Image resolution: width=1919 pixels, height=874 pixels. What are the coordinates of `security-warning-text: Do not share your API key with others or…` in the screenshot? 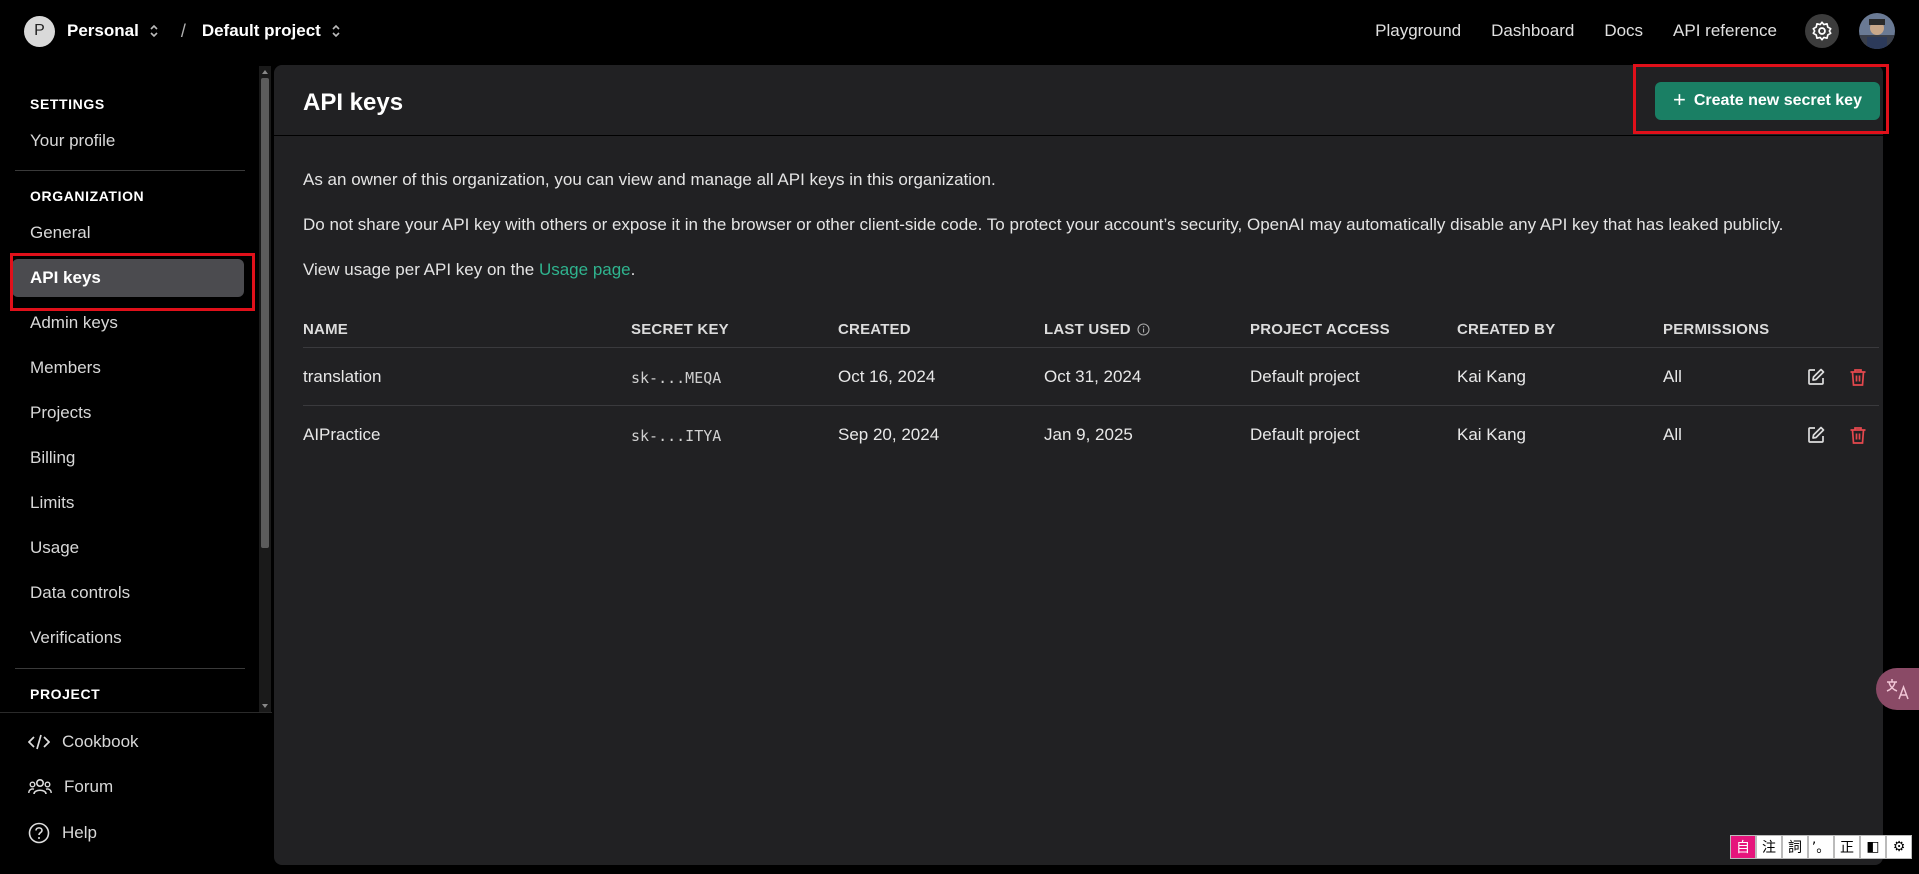 It's located at (1043, 224).